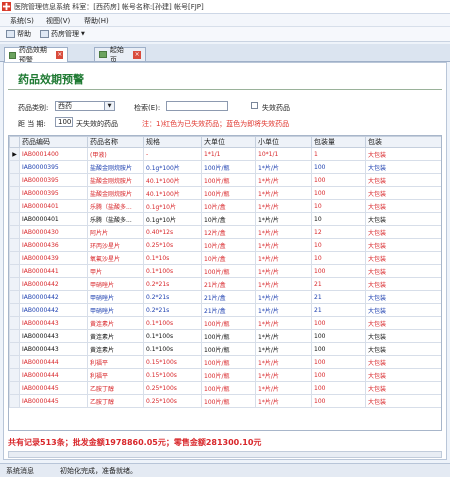  What do you see at coordinates (228, 154) in the screenshot?
I see `cell-big: 1*1/1` at bounding box center [228, 154].